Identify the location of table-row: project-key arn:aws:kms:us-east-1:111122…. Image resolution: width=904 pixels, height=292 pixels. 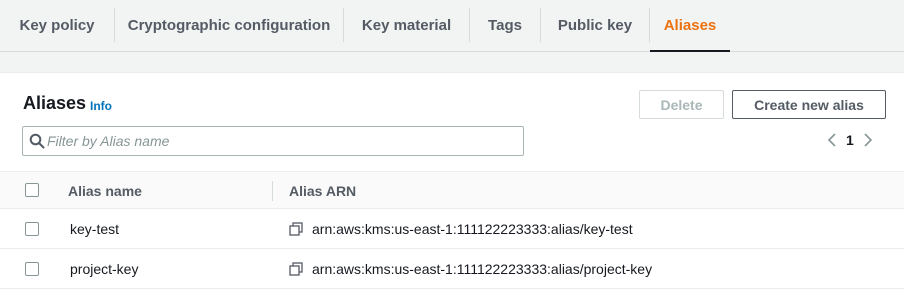
(452, 269).